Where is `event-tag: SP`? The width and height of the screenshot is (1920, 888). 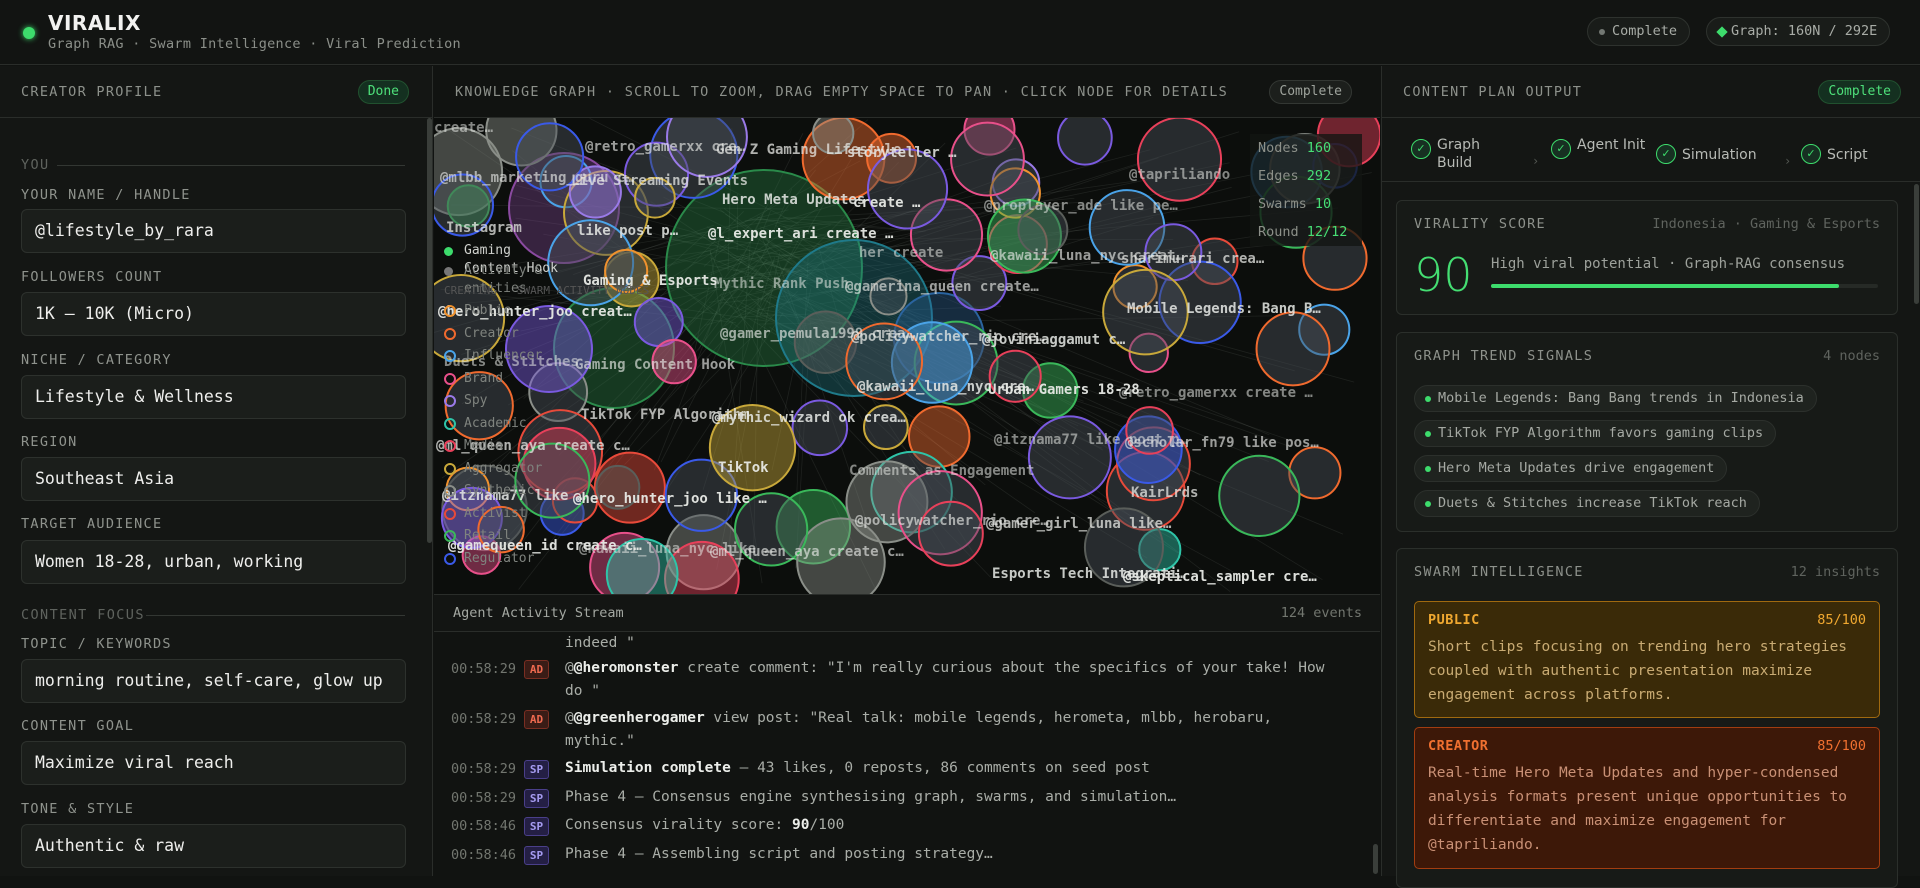 event-tag: SP is located at coordinates (536, 826).